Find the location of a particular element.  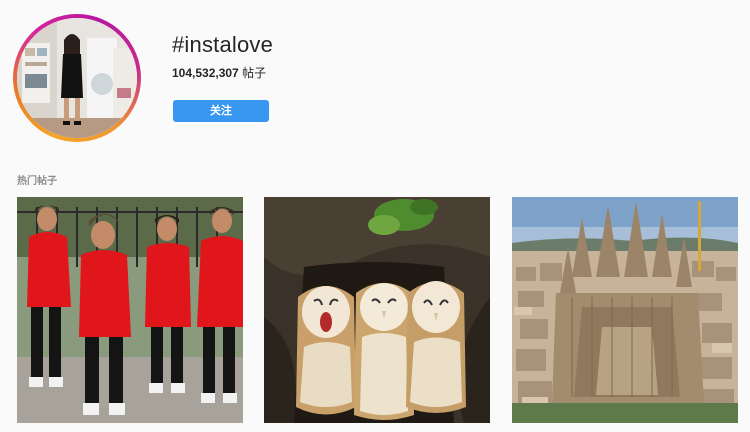

post-count-unit: 帖子 is located at coordinates (254, 73).